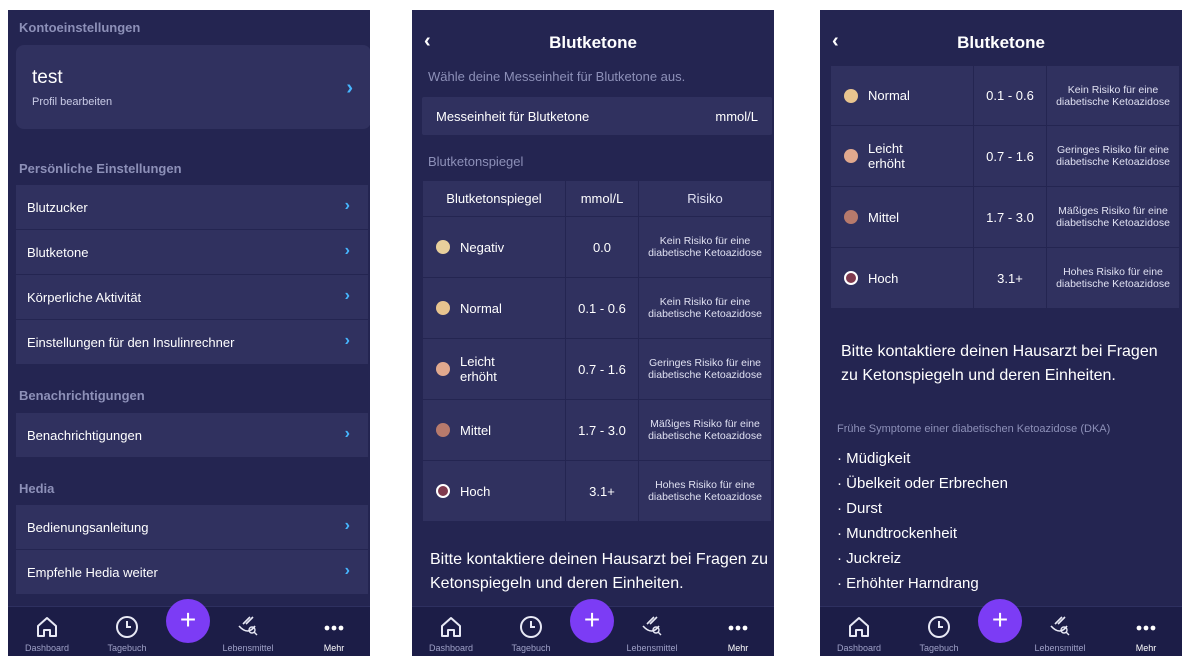 The height and width of the screenshot is (656, 1183). I want to click on setting-item-blutketone: Blutketone ›, so click(192, 252).